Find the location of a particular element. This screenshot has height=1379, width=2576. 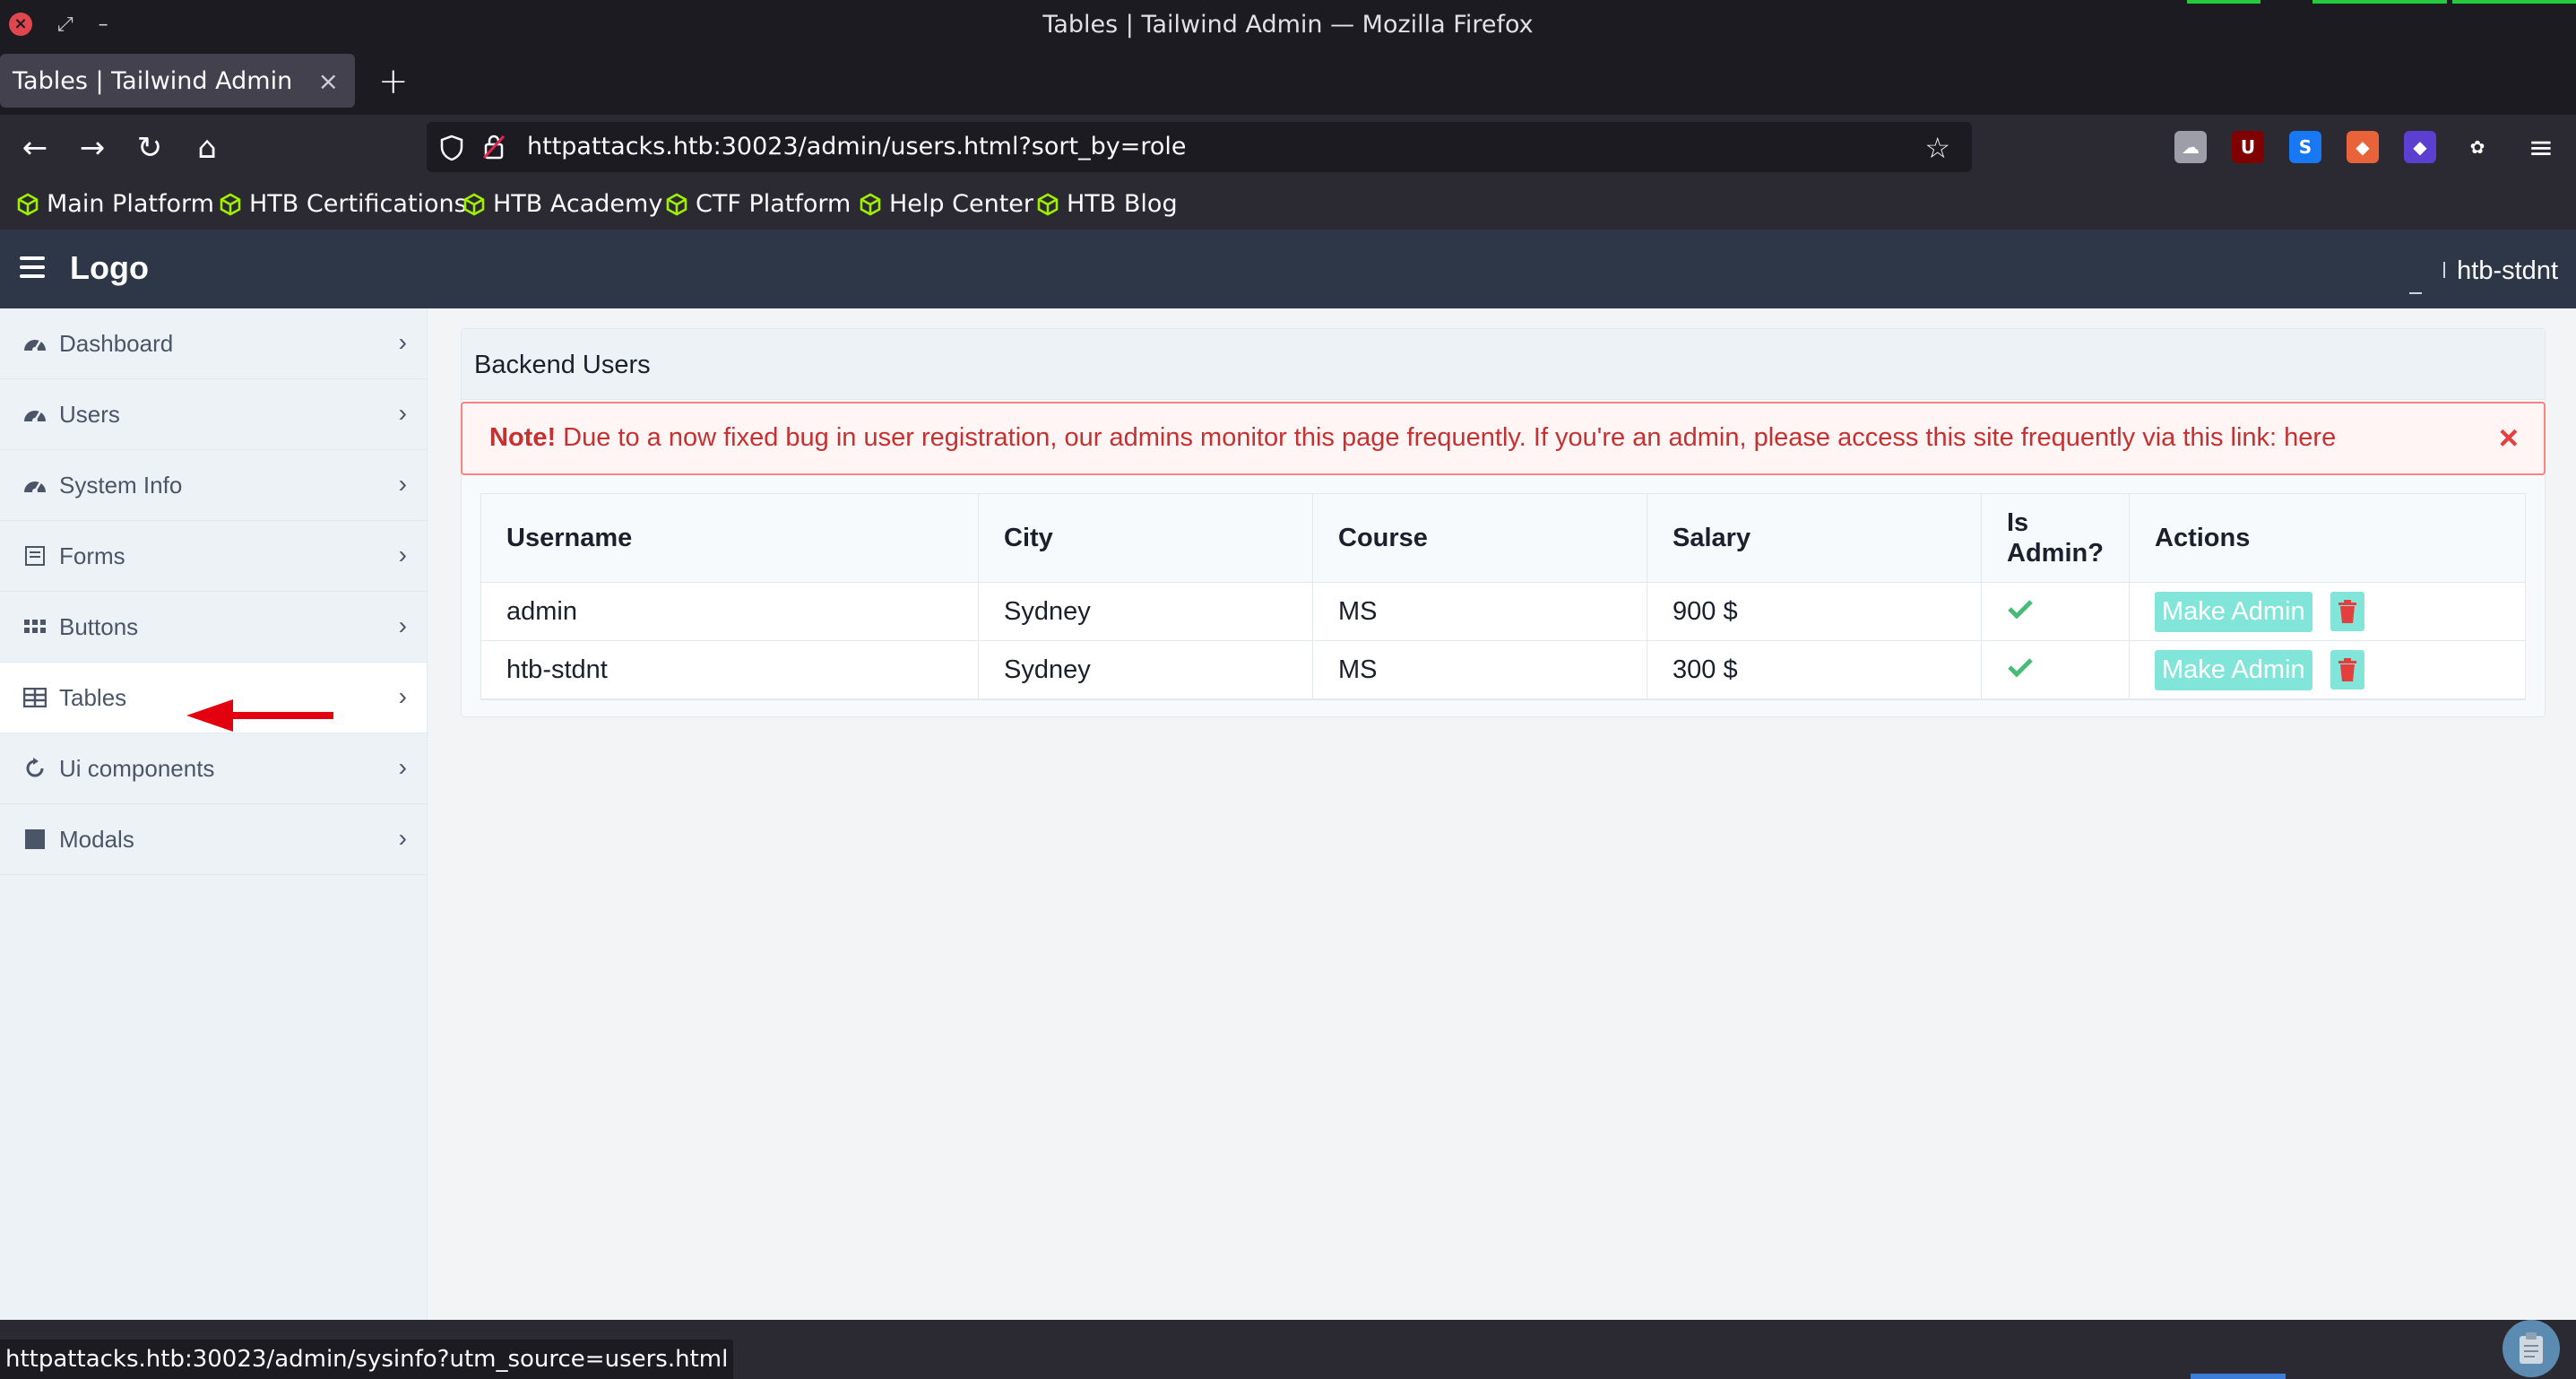

bookmark-htb-academy: HTB Academy is located at coordinates (562, 204).